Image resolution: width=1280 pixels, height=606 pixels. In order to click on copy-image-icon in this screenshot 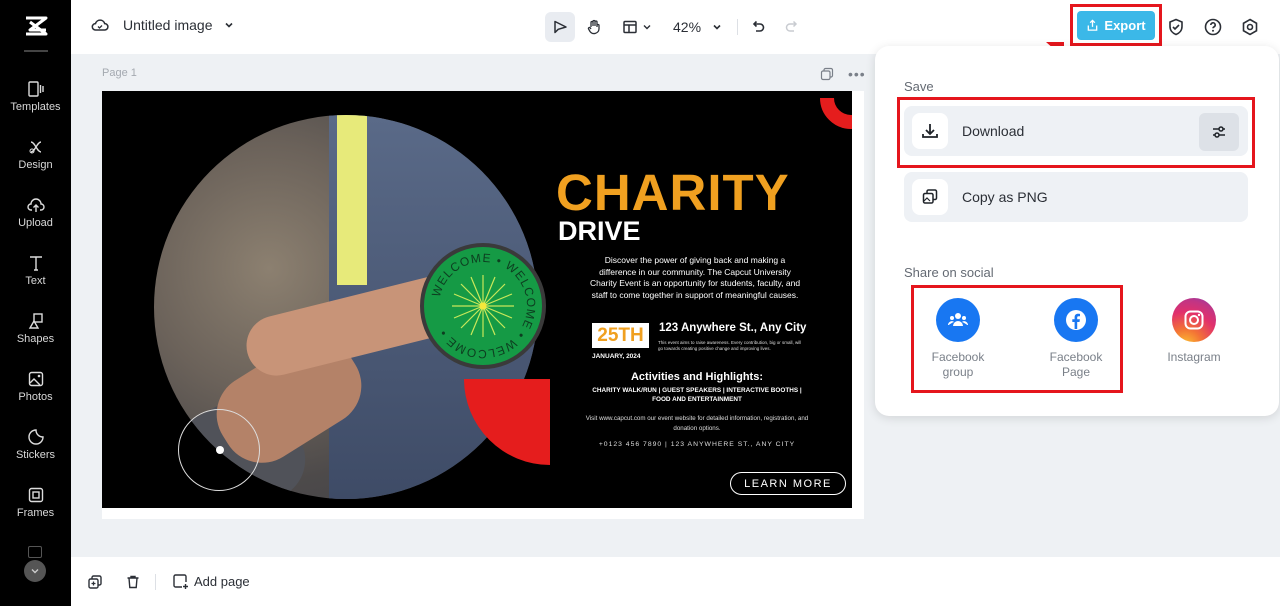, I will do `click(930, 196)`.